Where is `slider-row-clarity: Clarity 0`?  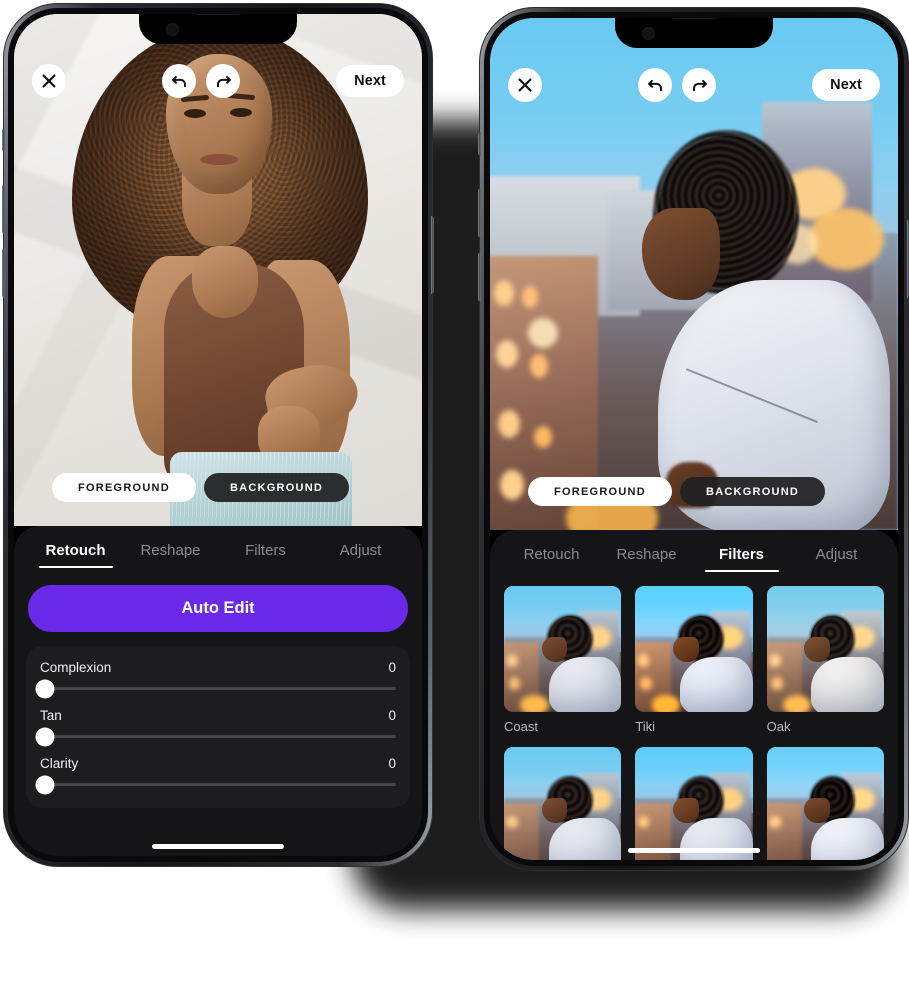
slider-row-clarity: Clarity 0 is located at coordinates (215, 775).